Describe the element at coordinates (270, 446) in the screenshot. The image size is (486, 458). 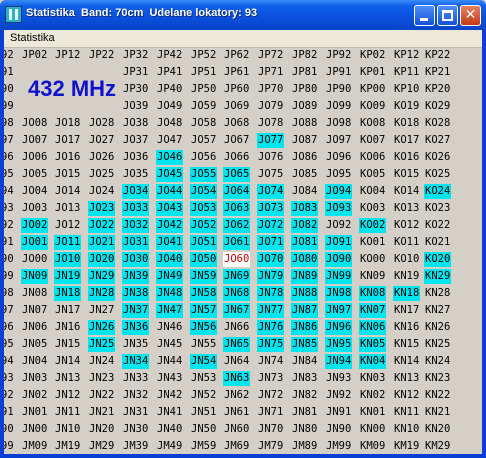
I see `locator-cell: JM79` at that location.